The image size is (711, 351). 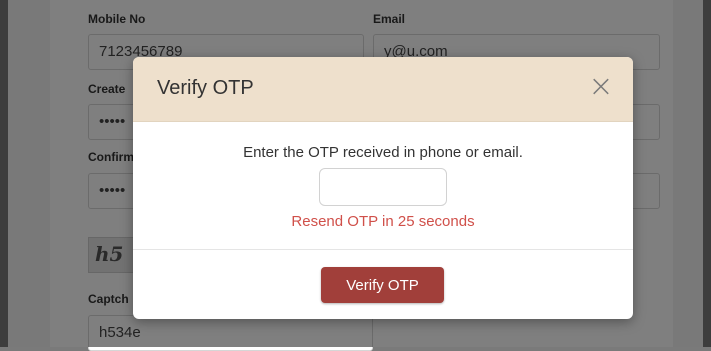 I want to click on verify-otp-button: Verify OTP, so click(x=382, y=285).